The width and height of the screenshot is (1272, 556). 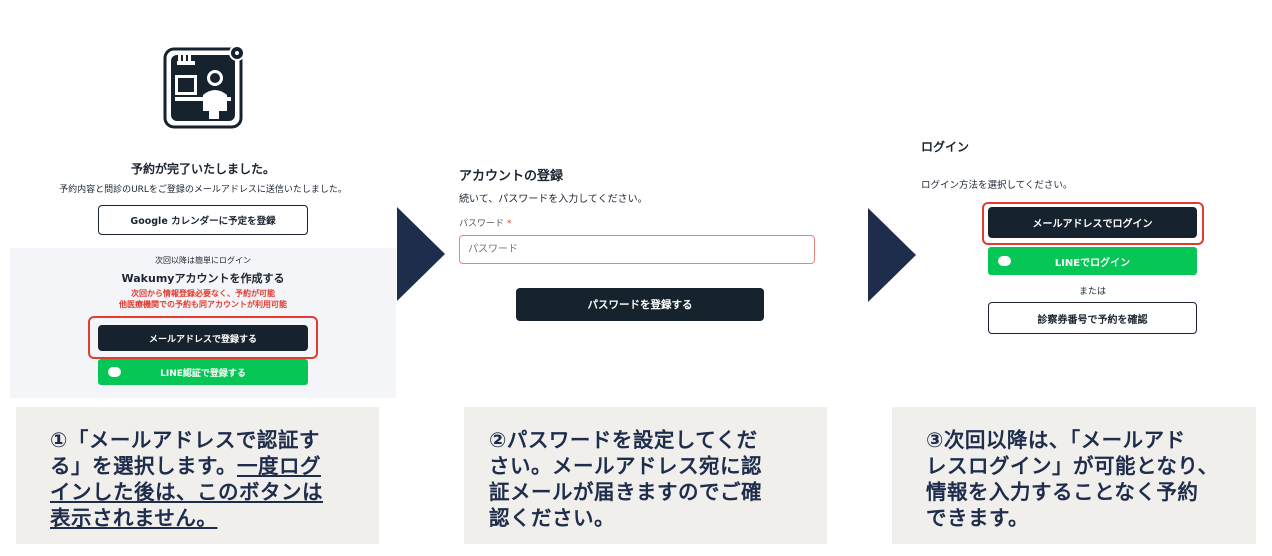 What do you see at coordinates (552, 518) in the screenshot?
I see `caption-2-line-4: 認ください。` at bounding box center [552, 518].